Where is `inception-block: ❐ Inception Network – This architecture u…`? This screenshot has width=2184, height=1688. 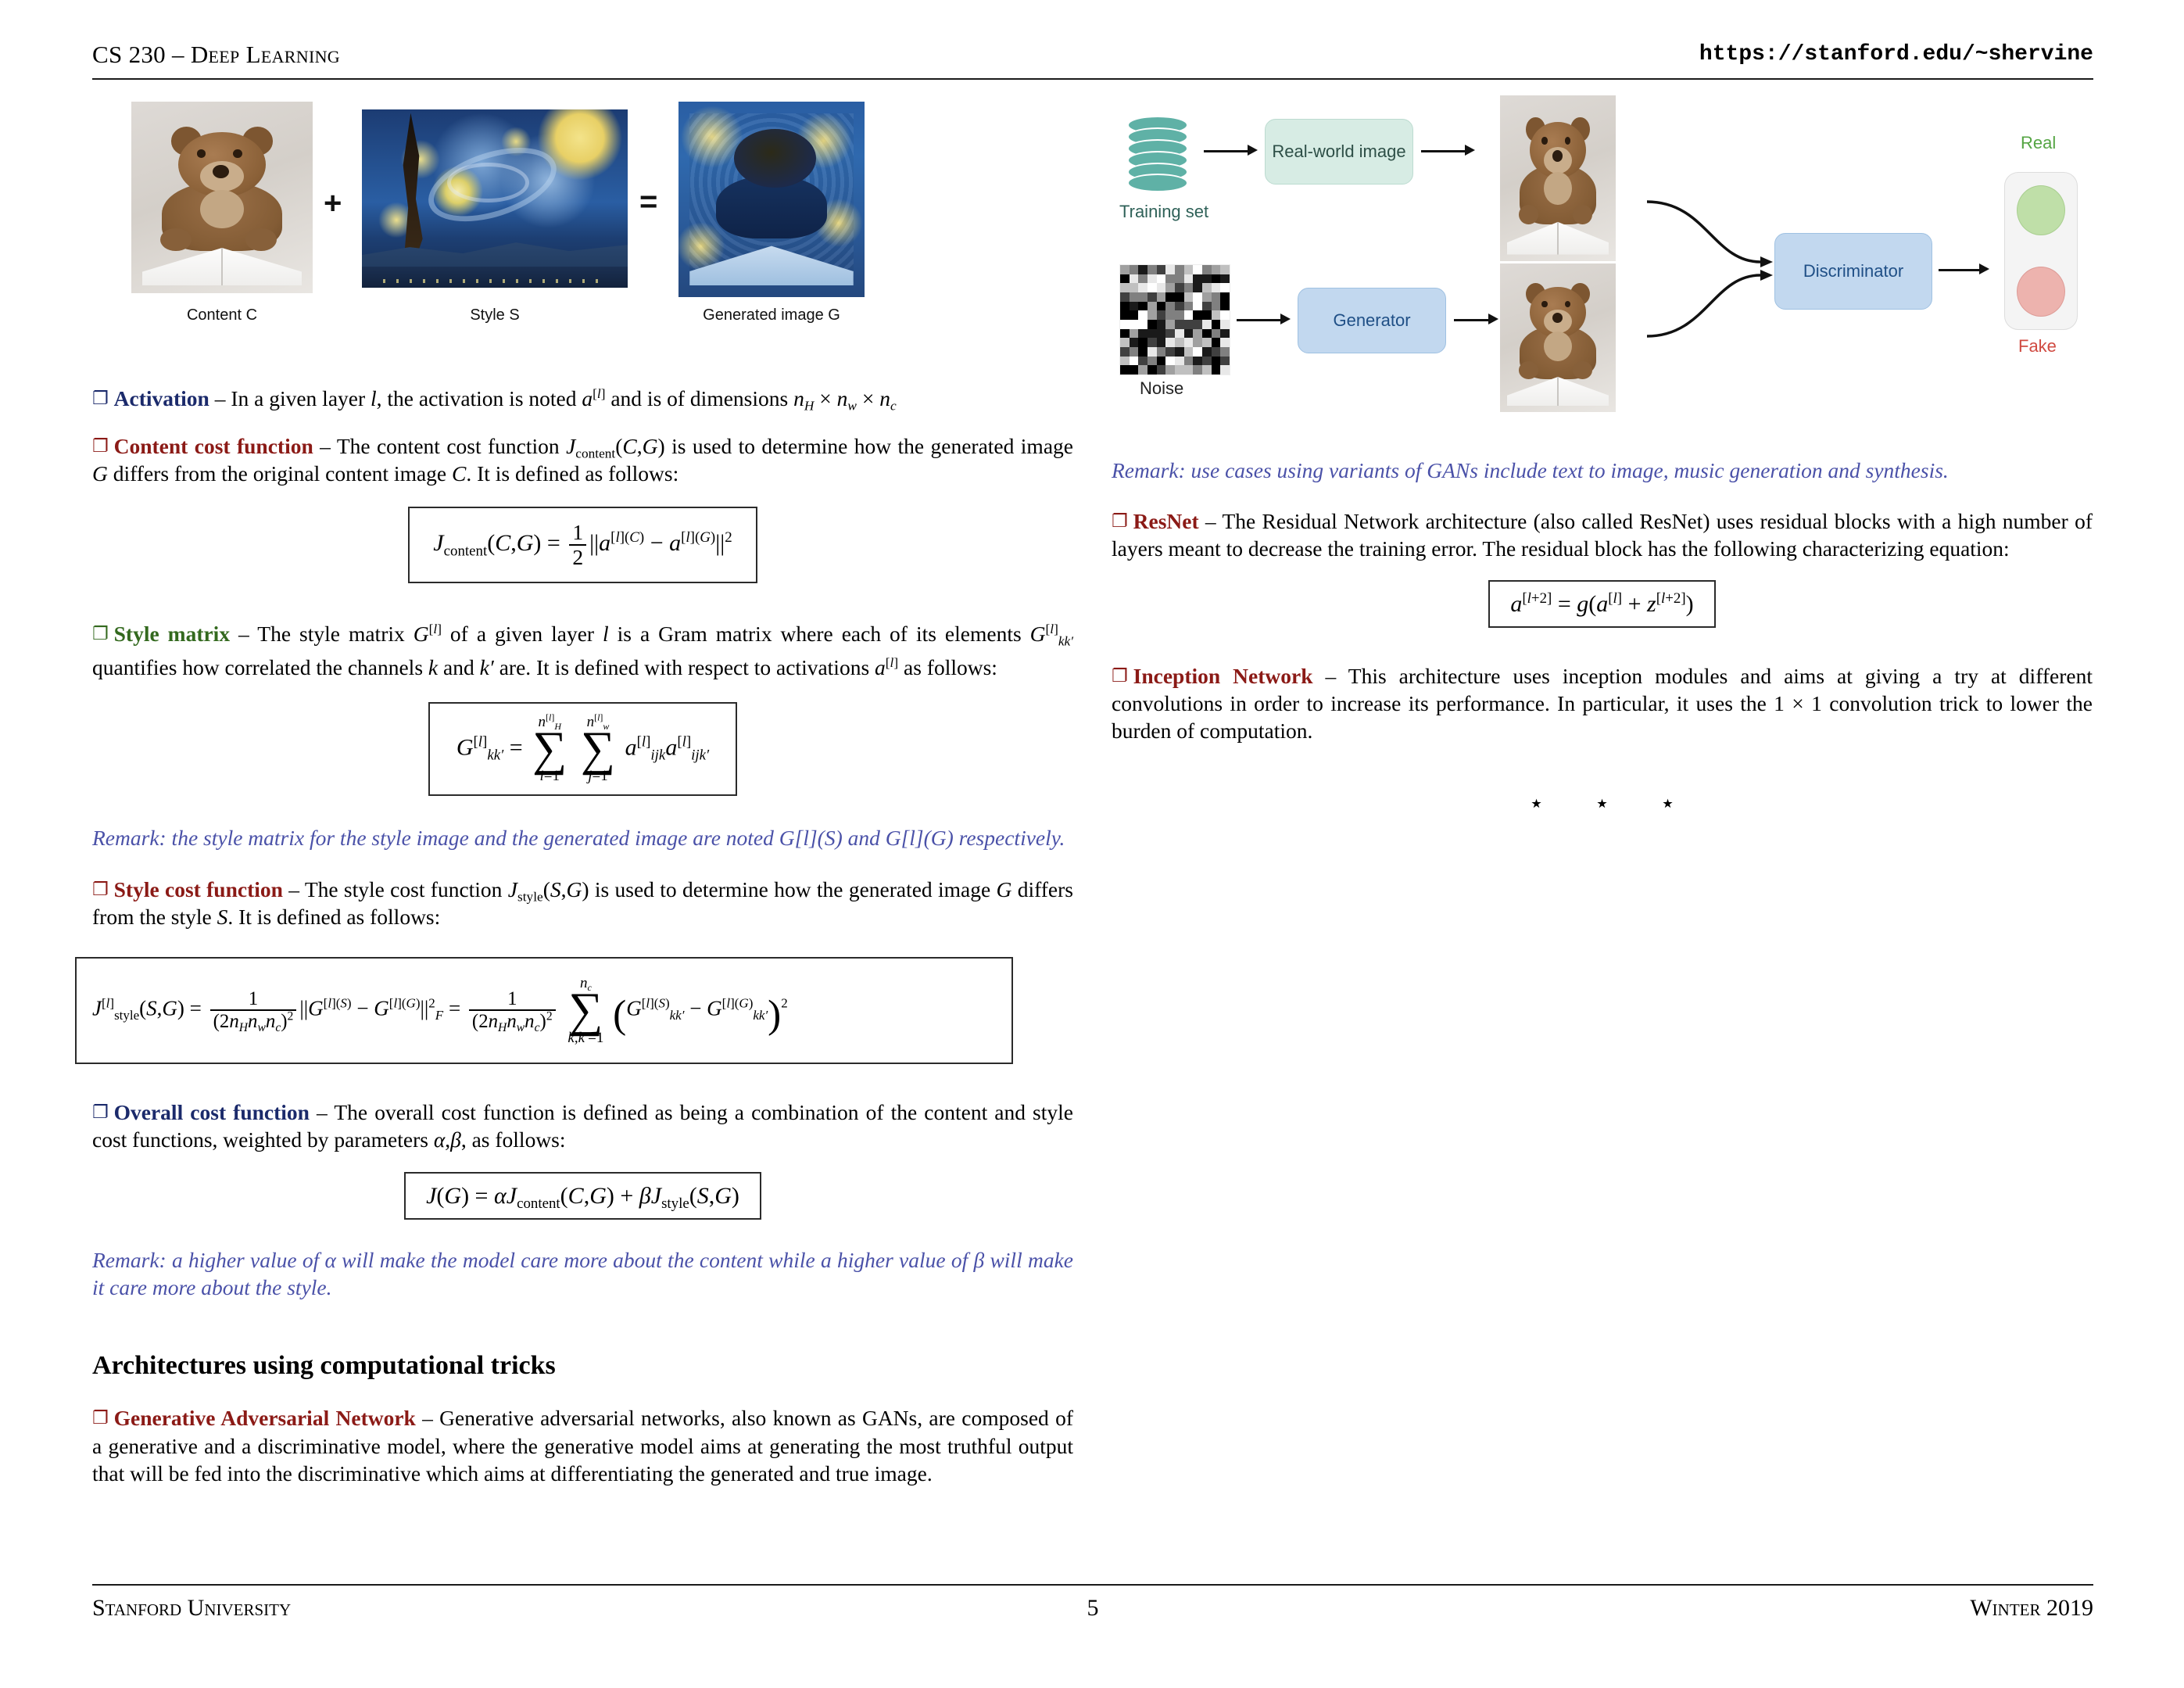
inception-block: ❐ Inception Network – This architecture u… is located at coordinates (1602, 703).